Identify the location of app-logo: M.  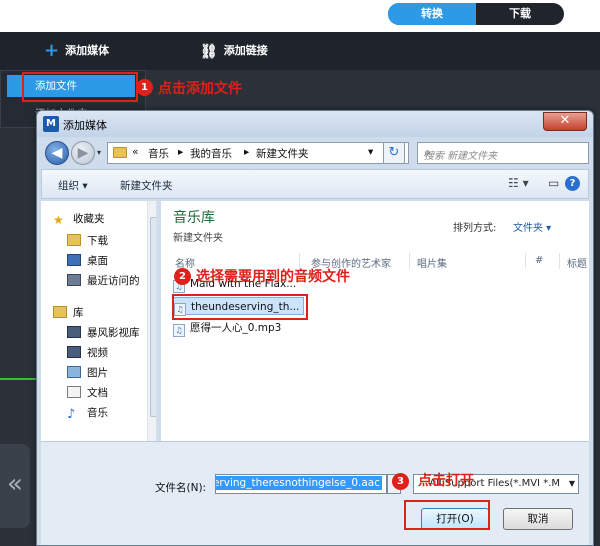
(51, 124).